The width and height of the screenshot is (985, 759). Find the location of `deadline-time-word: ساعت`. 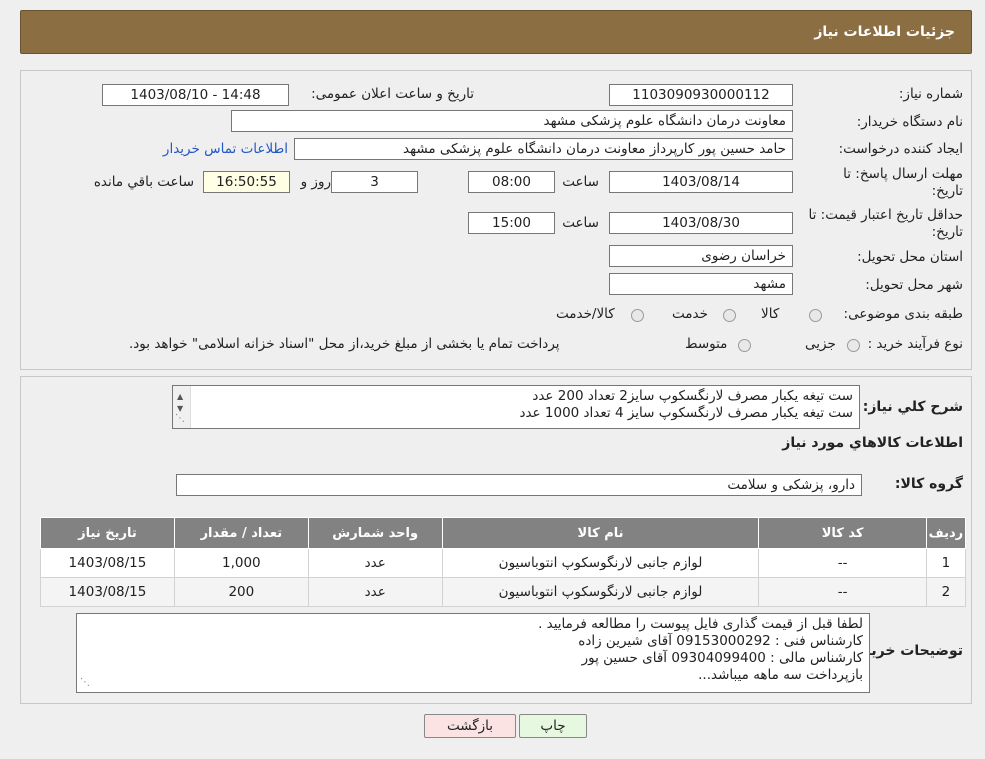

deadline-time-word: ساعت is located at coordinates (580, 182).